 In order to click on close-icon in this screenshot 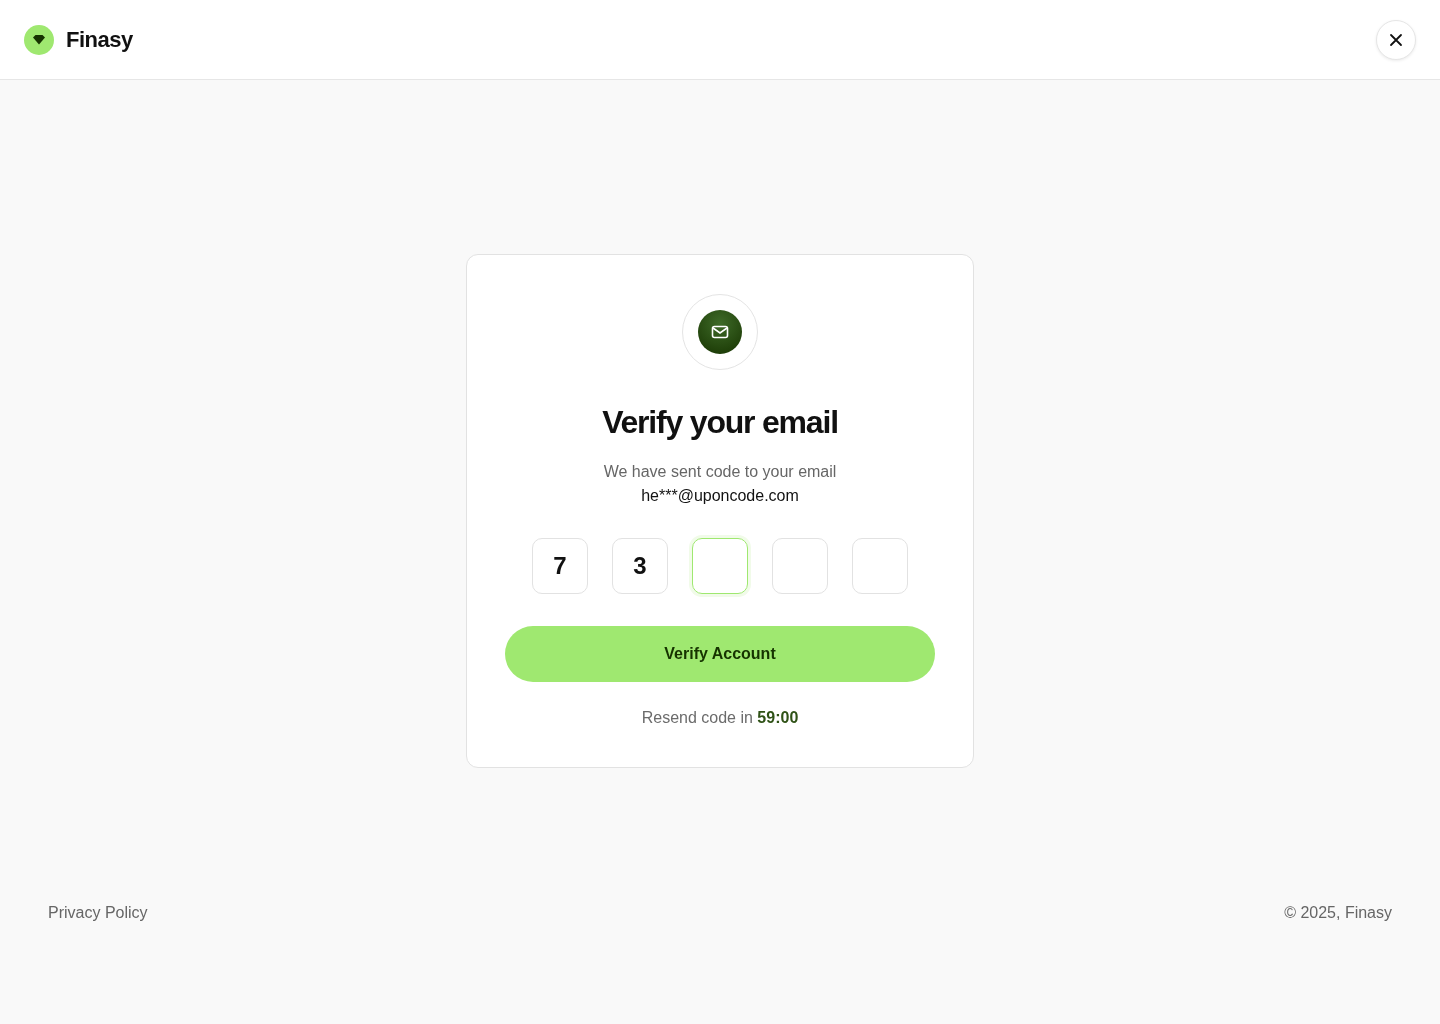, I will do `click(1396, 39)`.